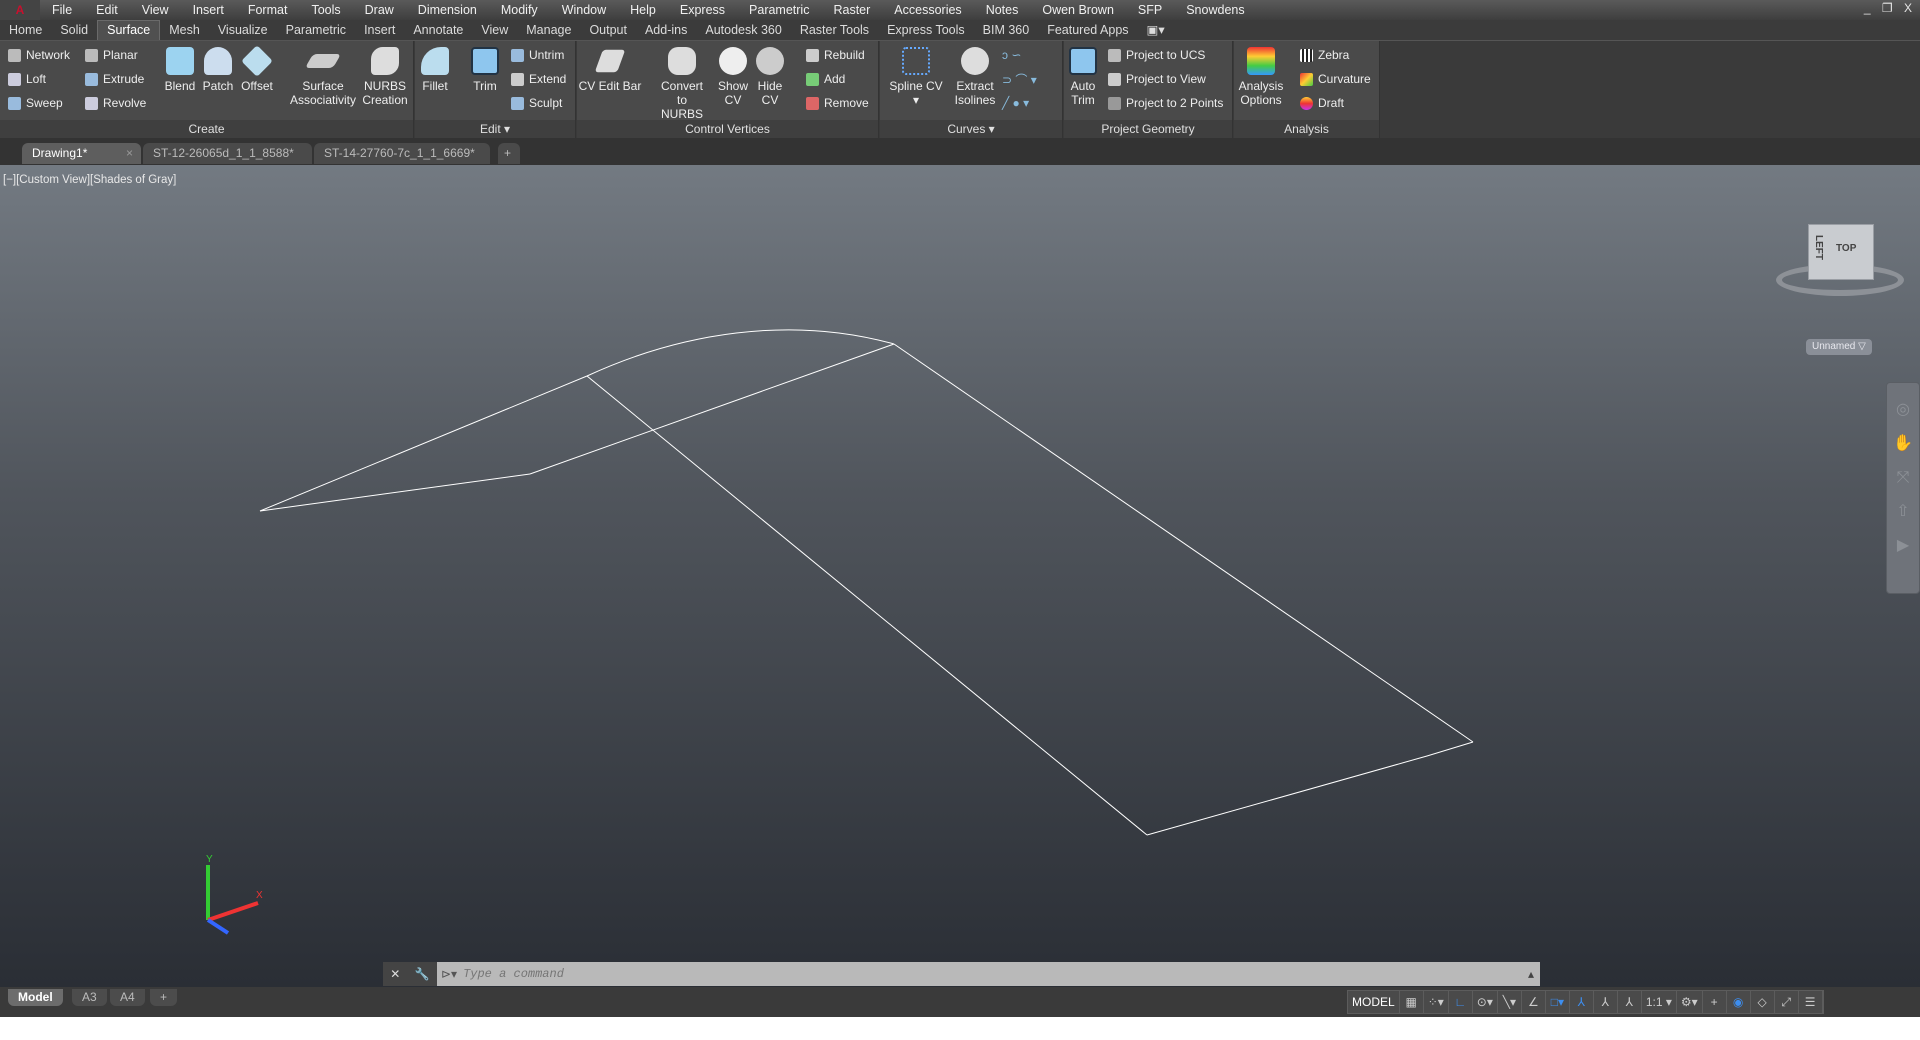  What do you see at coordinates (268, 10) in the screenshot?
I see `menu-format: Format` at bounding box center [268, 10].